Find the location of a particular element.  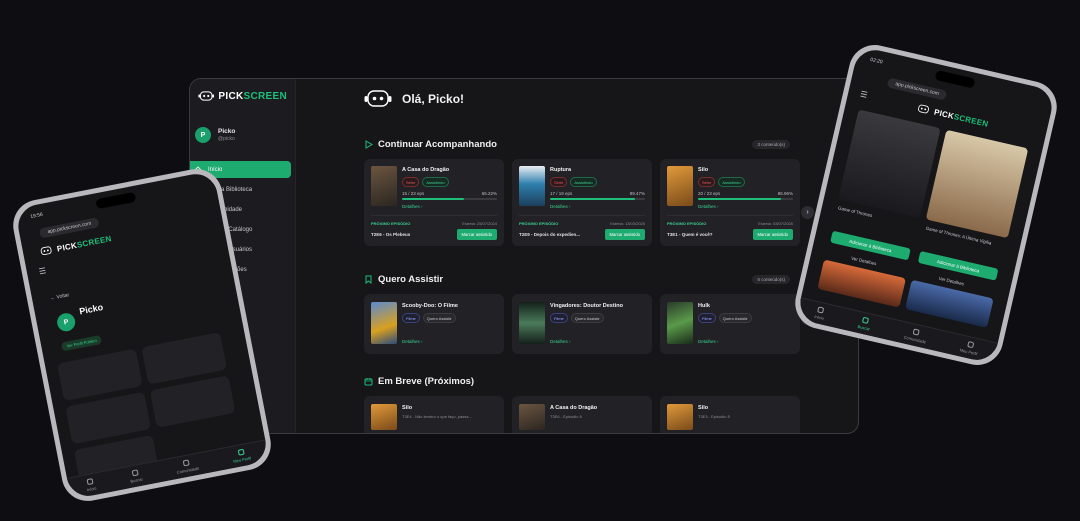

progress-percent: 86.96% is located at coordinates (785, 193).